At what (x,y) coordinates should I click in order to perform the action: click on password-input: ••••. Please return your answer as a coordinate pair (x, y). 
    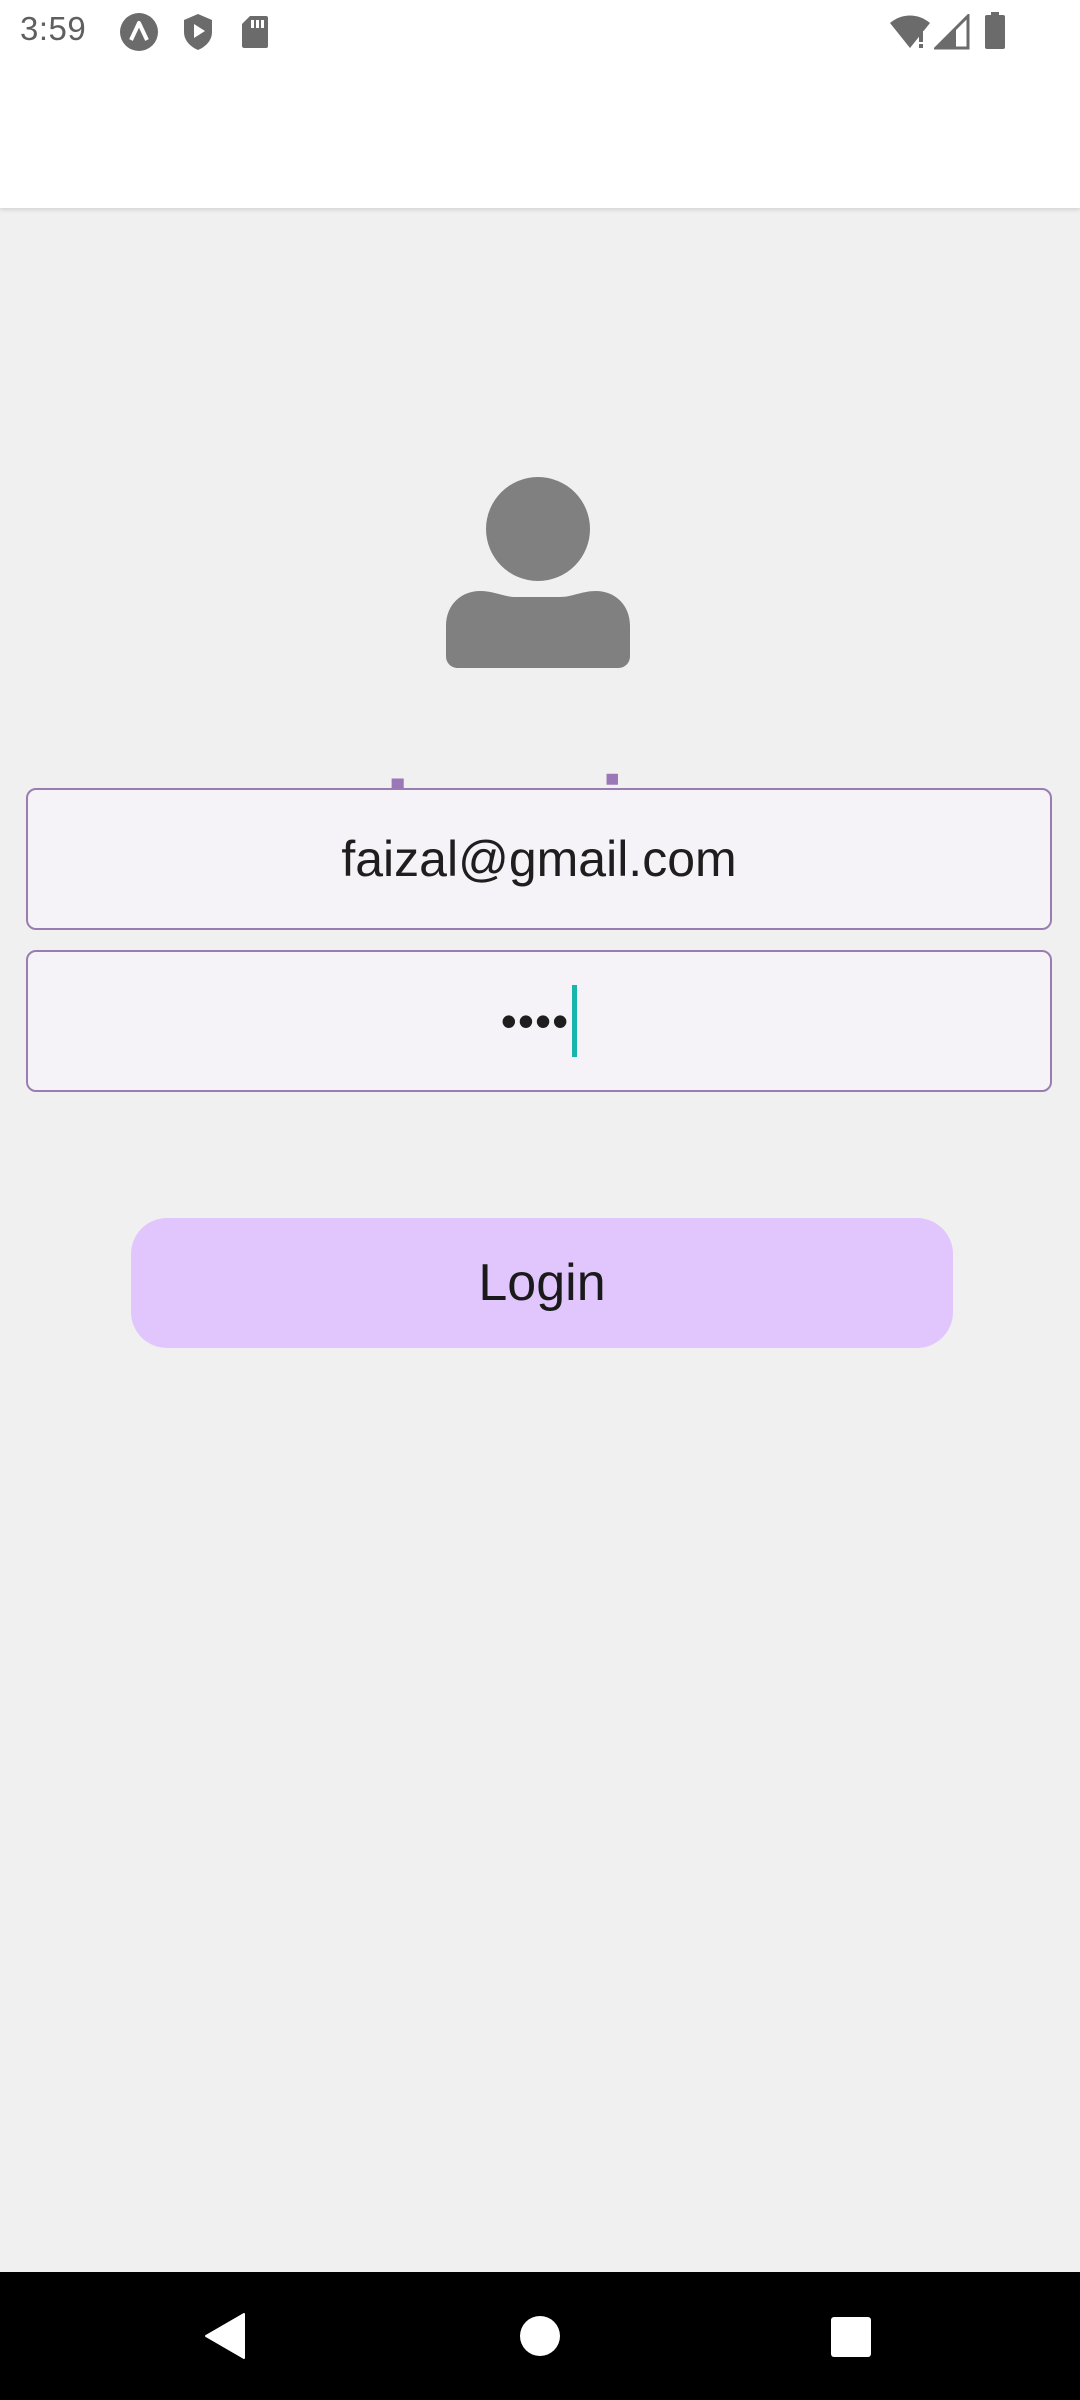
    Looking at the image, I should click on (539, 1021).